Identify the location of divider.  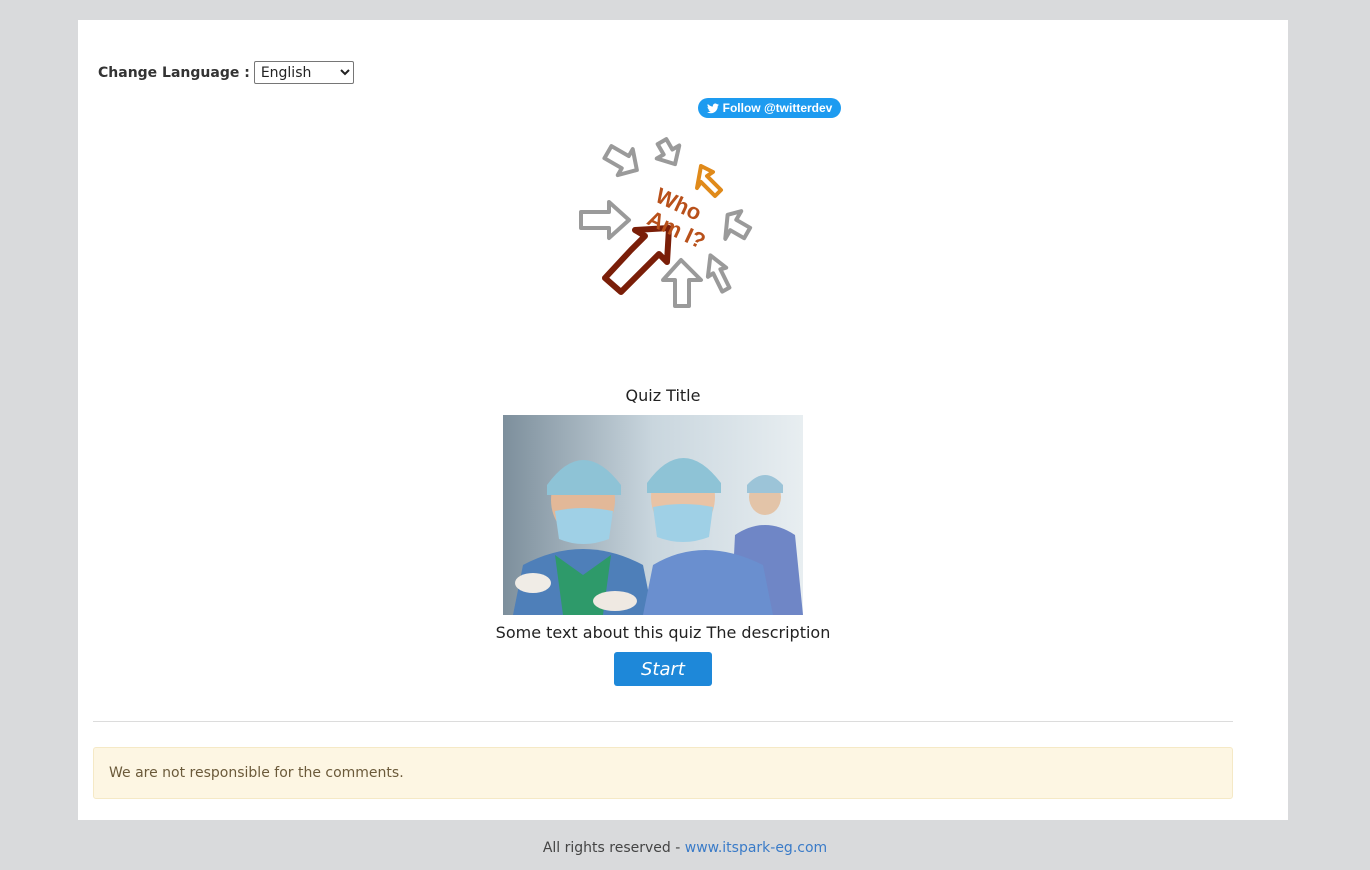
(663, 721).